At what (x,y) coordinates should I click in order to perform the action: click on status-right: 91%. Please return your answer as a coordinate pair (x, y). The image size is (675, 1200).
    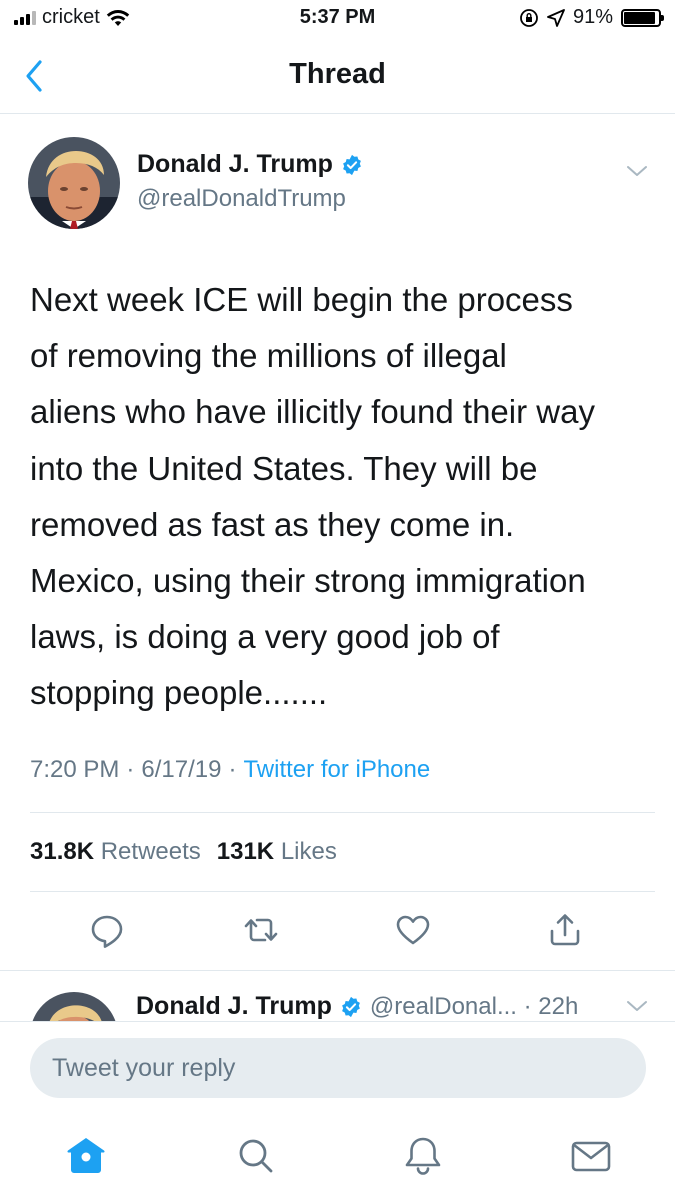
    Looking at the image, I should click on (591, 17).